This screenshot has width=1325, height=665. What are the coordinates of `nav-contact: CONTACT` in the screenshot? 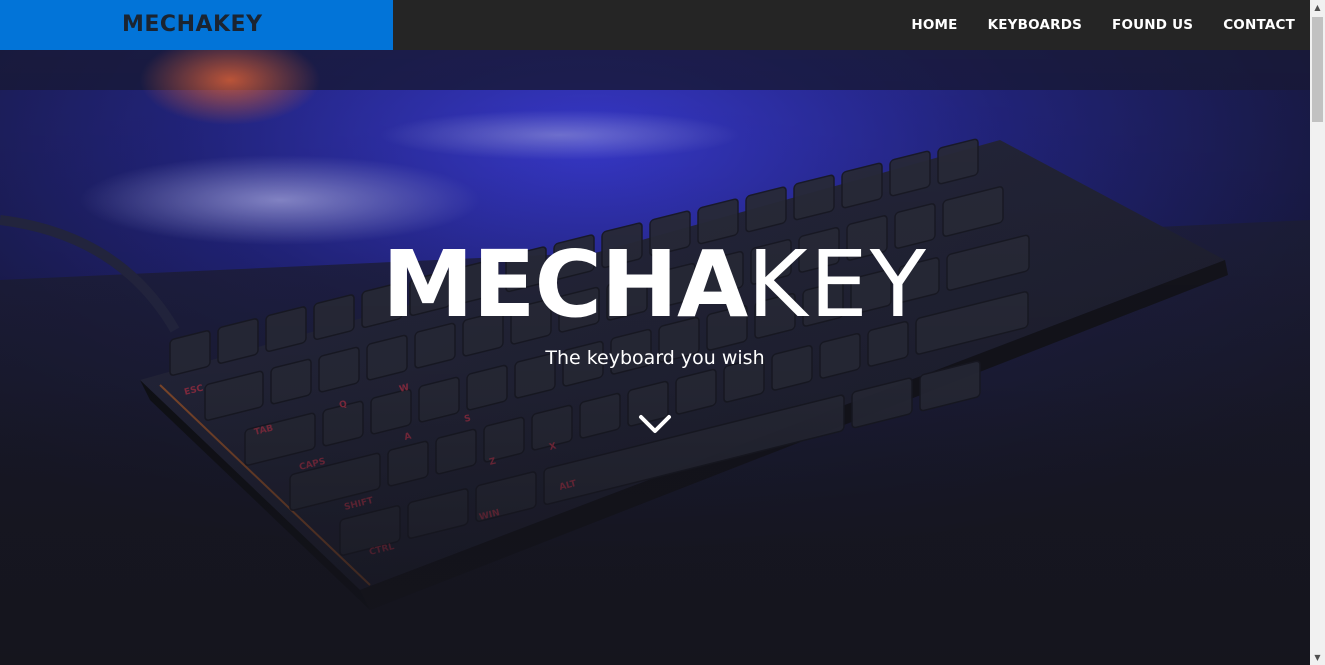 It's located at (1259, 25).